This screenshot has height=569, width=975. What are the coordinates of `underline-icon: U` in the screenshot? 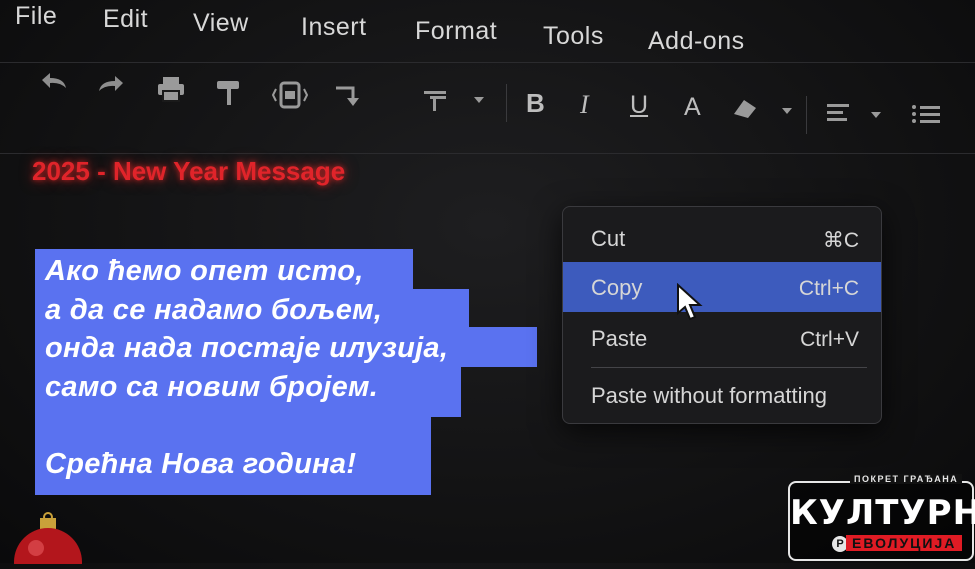 It's located at (639, 105).